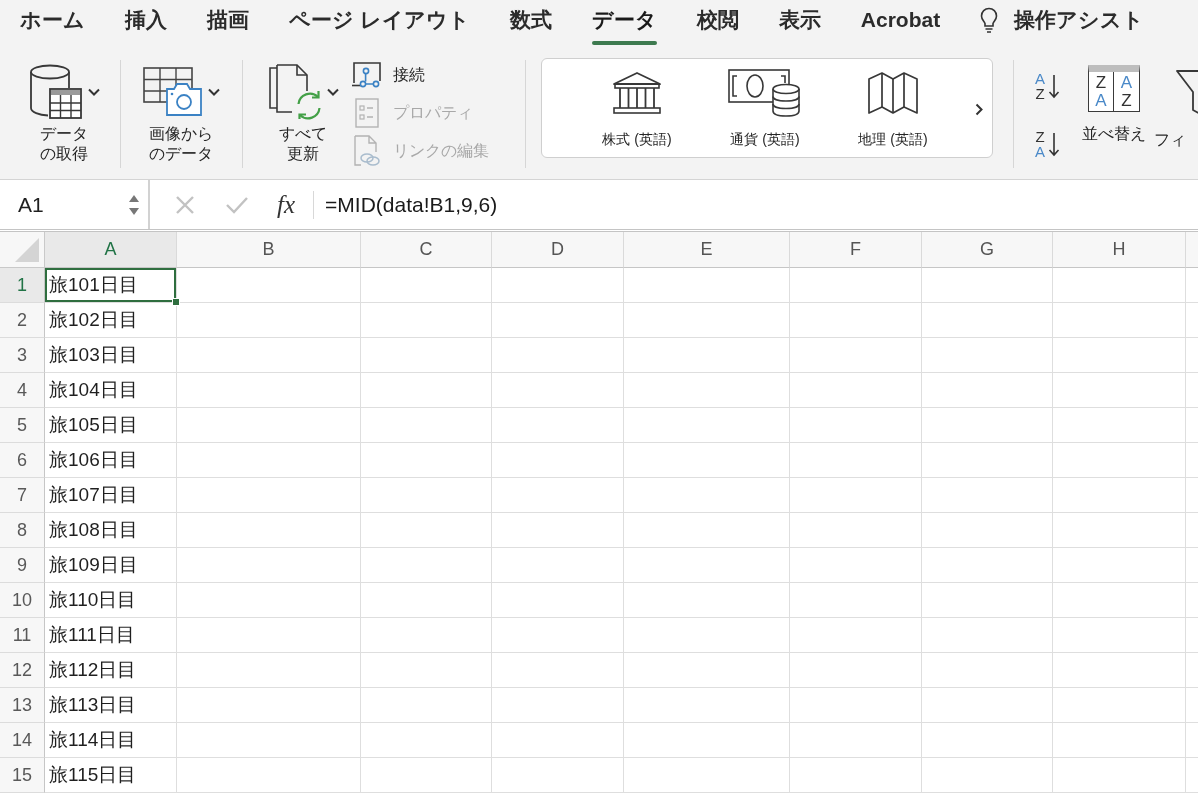 The height and width of the screenshot is (798, 1198). Describe the element at coordinates (22, 460) in the screenshot. I see `row-header: 6` at that location.